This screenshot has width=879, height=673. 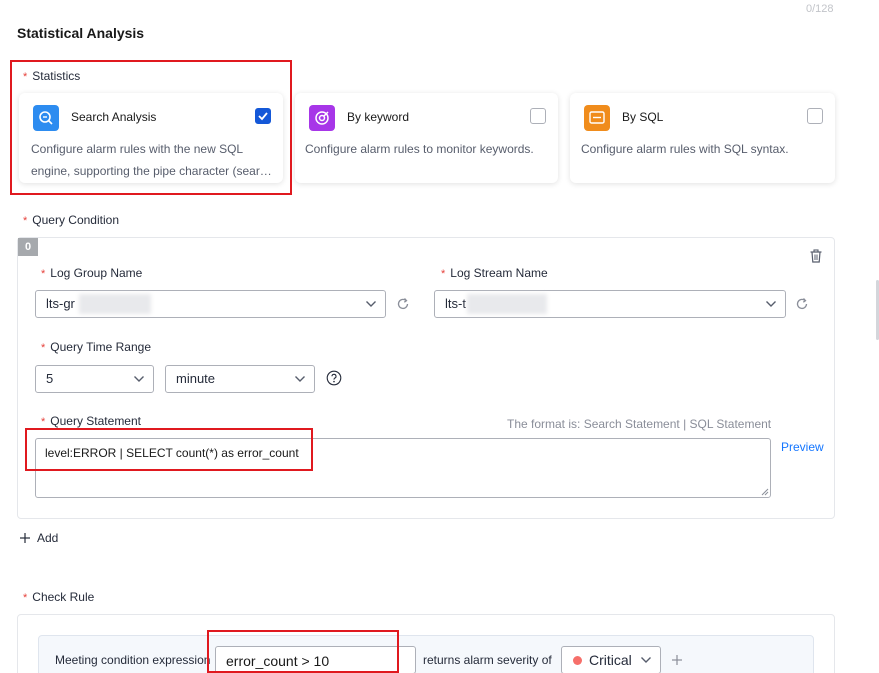 I want to click on section-title: Statistical Analysis, so click(x=81, y=33).